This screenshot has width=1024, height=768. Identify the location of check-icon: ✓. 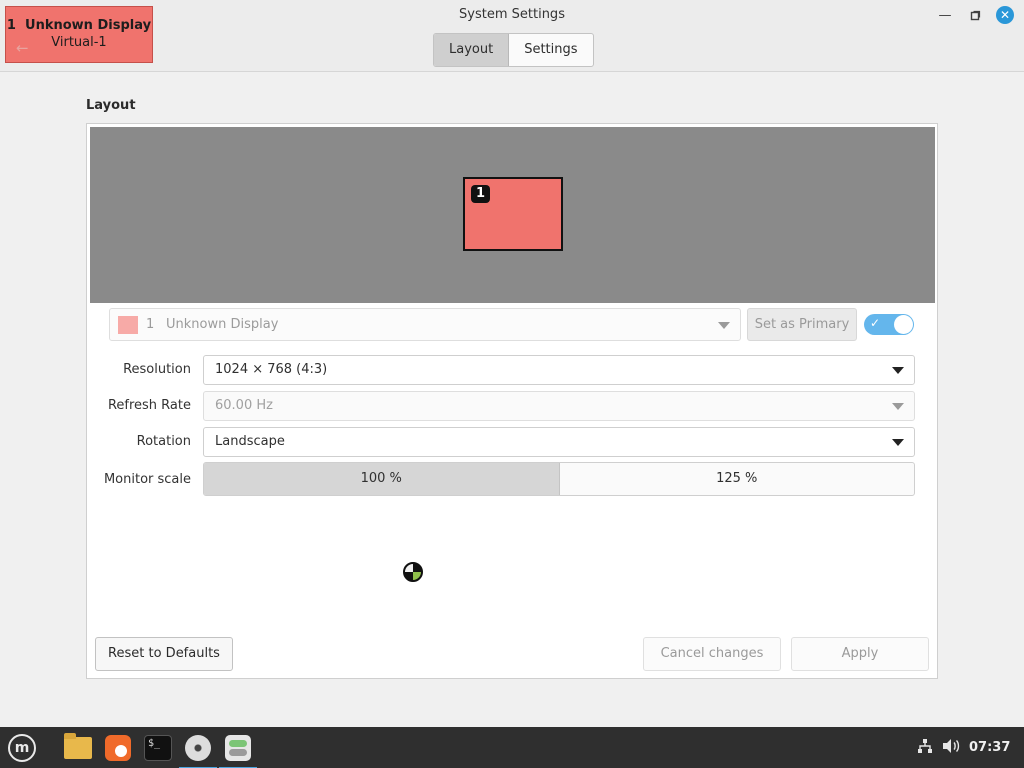
(875, 323).